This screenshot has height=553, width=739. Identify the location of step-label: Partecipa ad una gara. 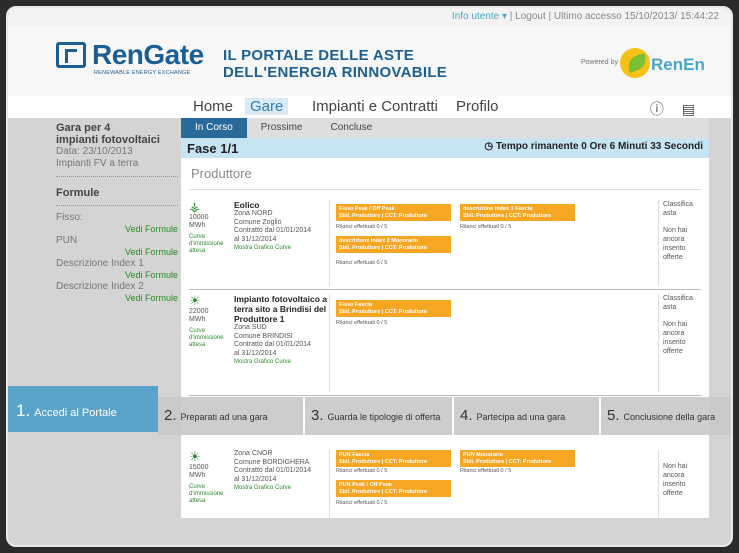
(521, 417).